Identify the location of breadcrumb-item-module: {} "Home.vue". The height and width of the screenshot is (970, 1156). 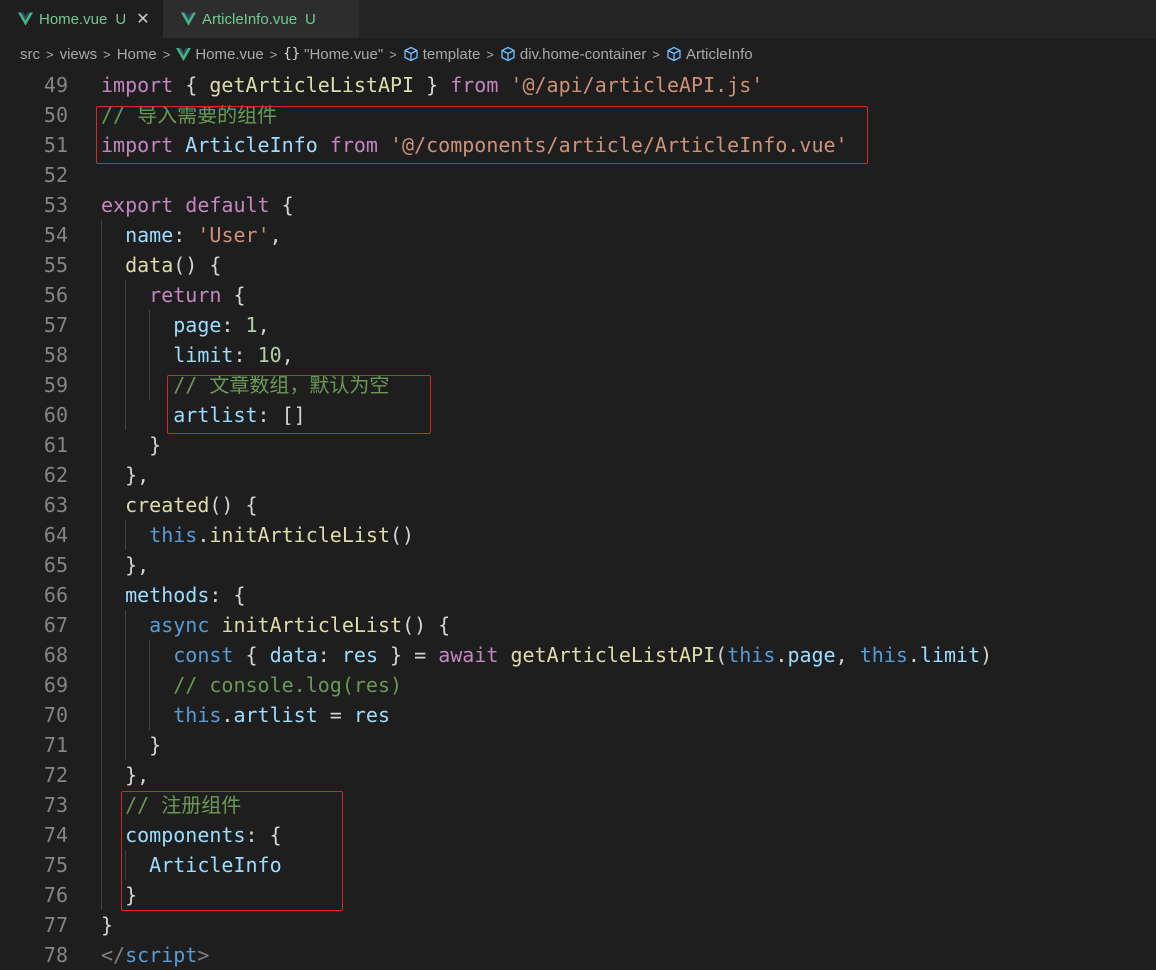
(333, 54).